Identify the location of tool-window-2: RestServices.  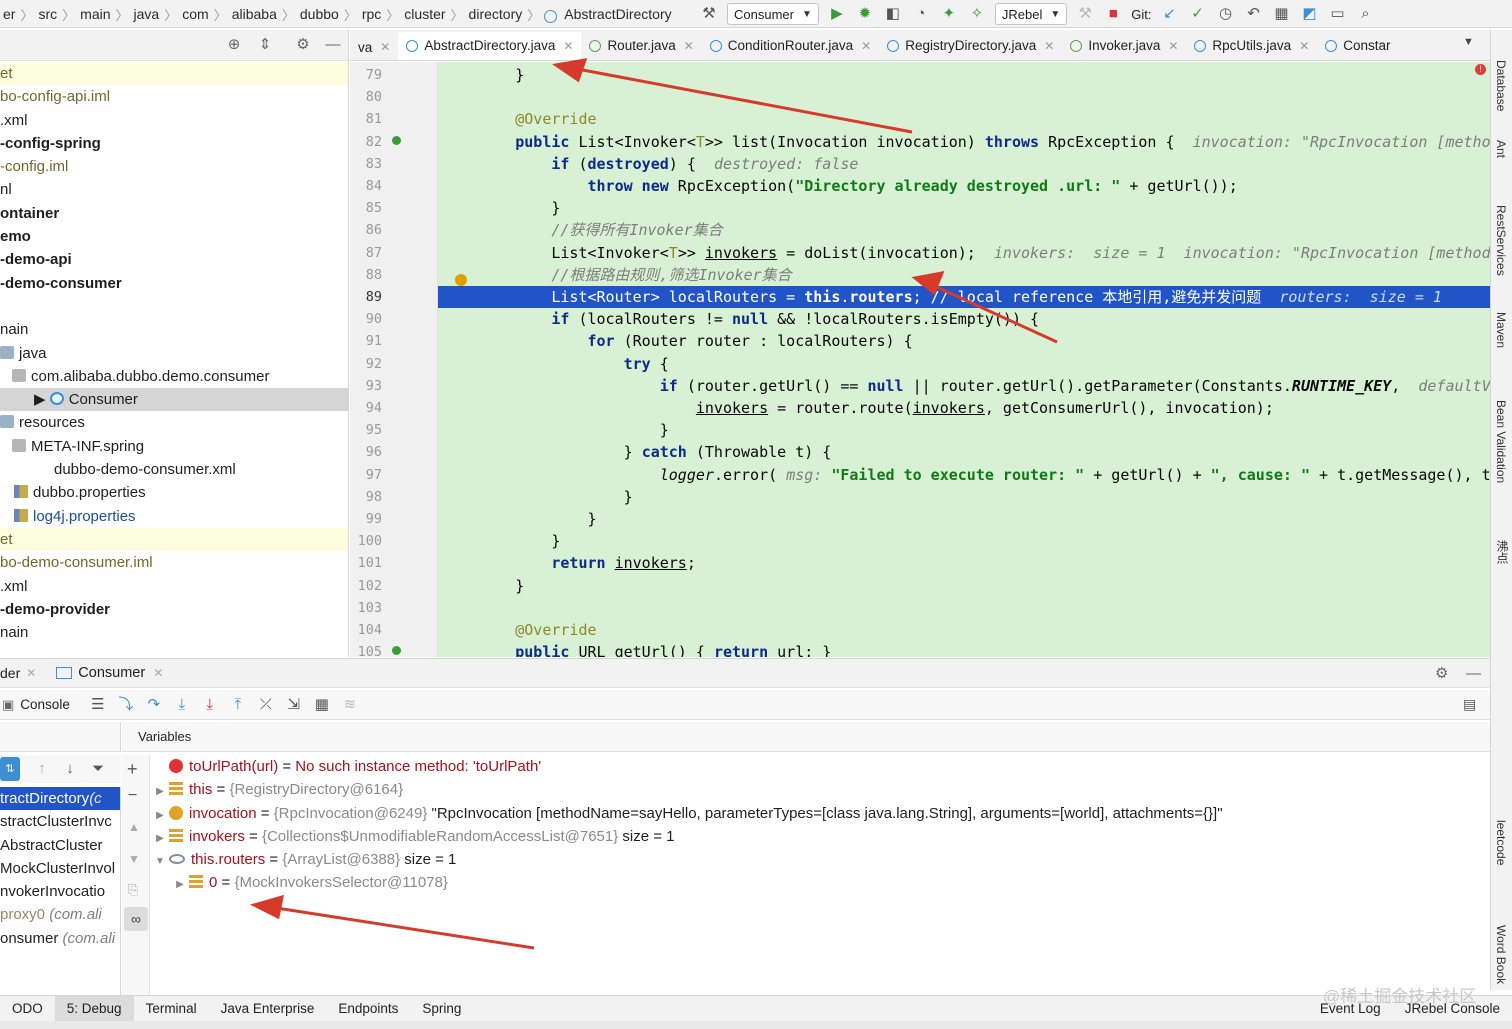
(1501, 240).